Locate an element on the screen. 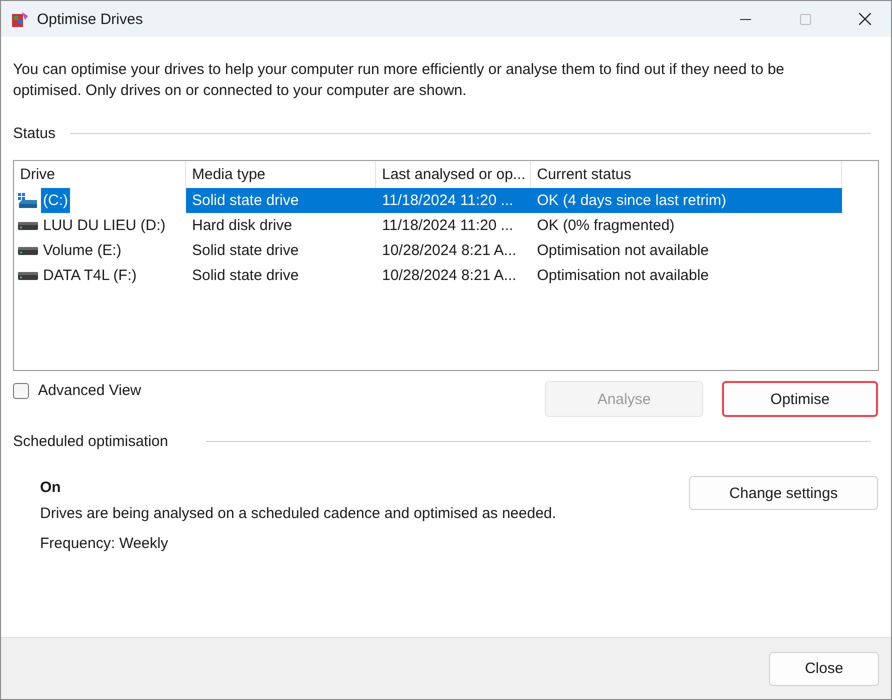 The width and height of the screenshot is (892, 700). table-cell: Solid state drive is located at coordinates (281, 200).